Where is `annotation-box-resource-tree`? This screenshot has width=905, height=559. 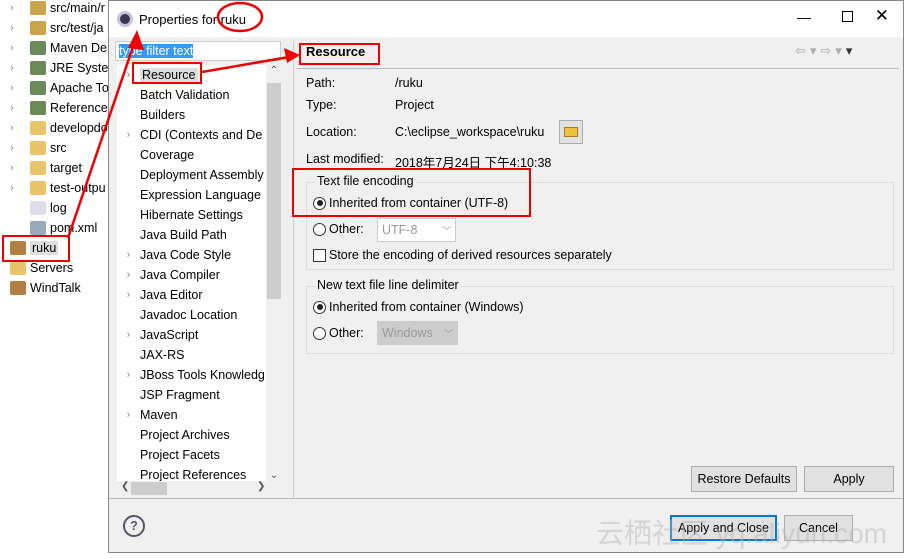 annotation-box-resource-tree is located at coordinates (167, 73).